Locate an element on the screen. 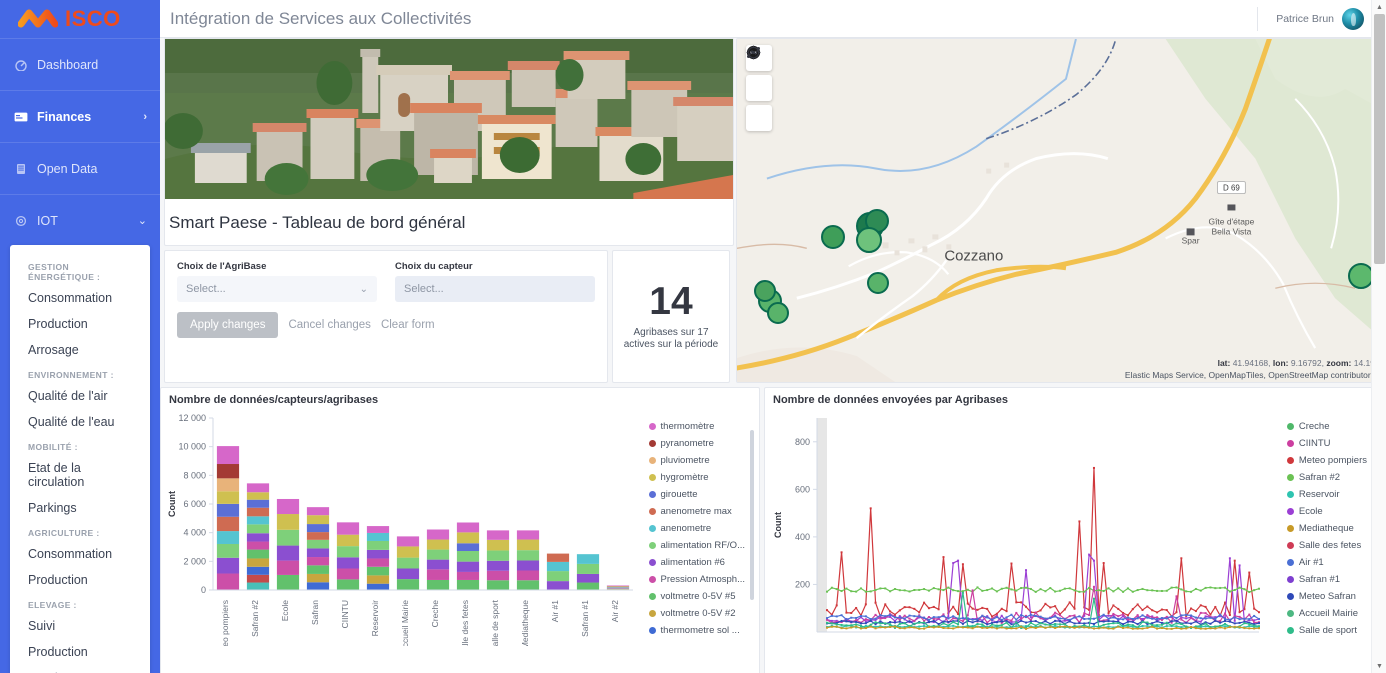  legend-item: CIINTU is located at coordinates (1326, 443).